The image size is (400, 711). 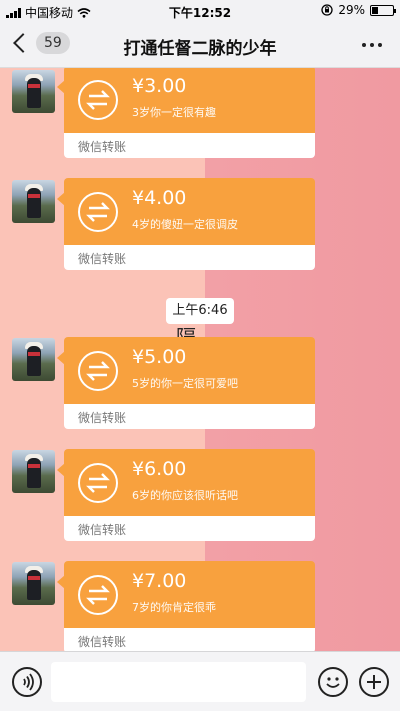 What do you see at coordinates (351, 10) in the screenshot?
I see `battery-percent: 29%` at bounding box center [351, 10].